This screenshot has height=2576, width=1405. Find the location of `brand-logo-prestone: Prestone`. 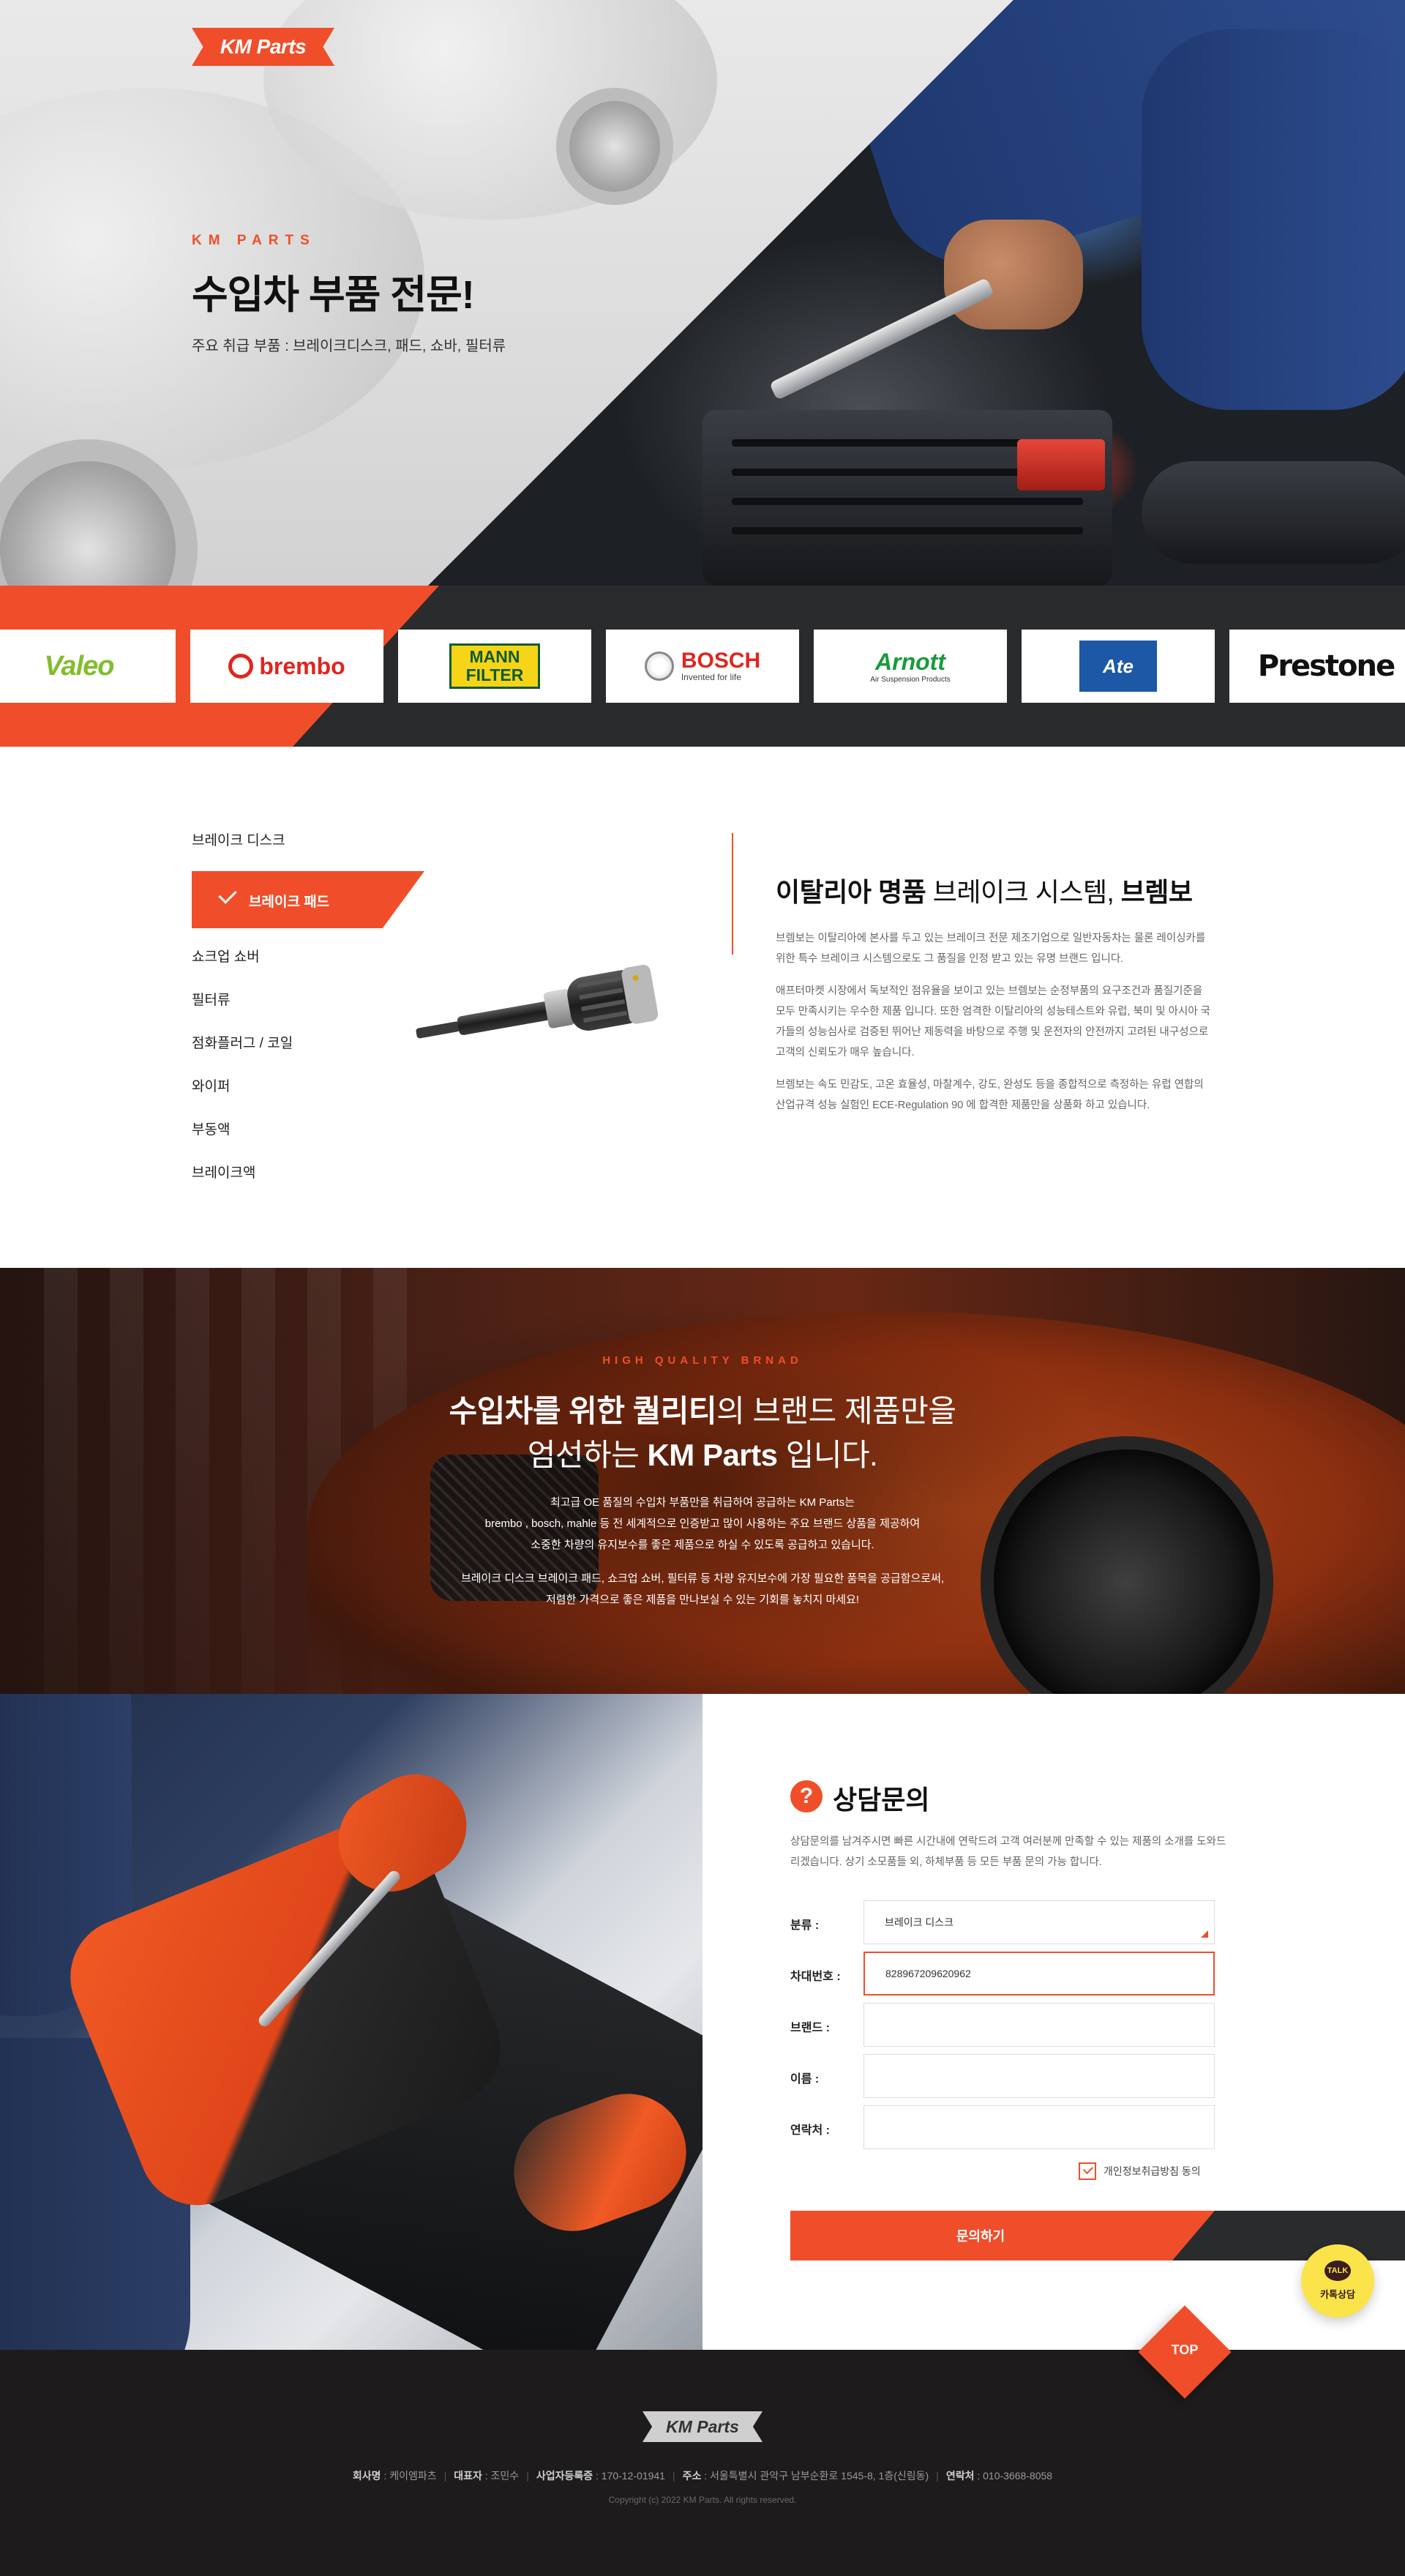

brand-logo-prestone: Prestone is located at coordinates (1326, 666).